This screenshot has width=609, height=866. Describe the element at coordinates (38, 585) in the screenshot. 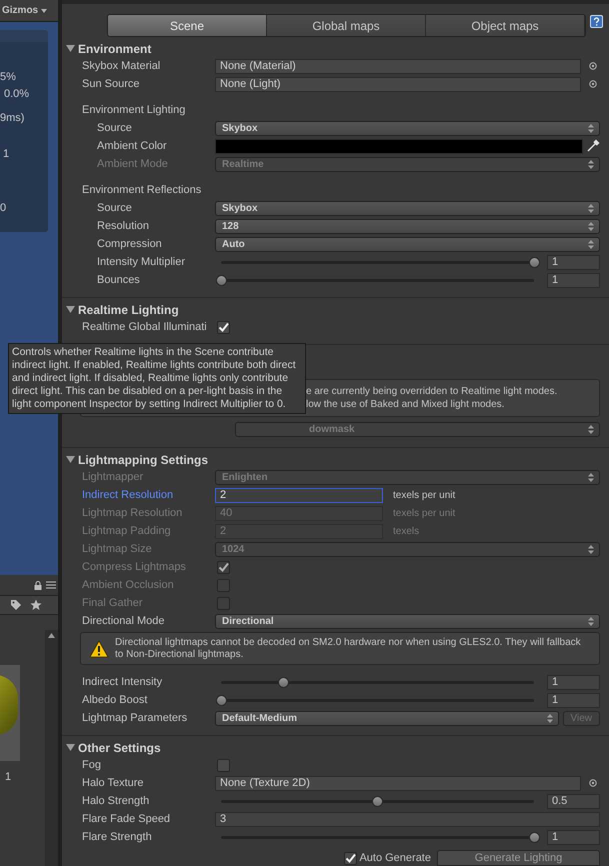

I see `lock-icon` at that location.